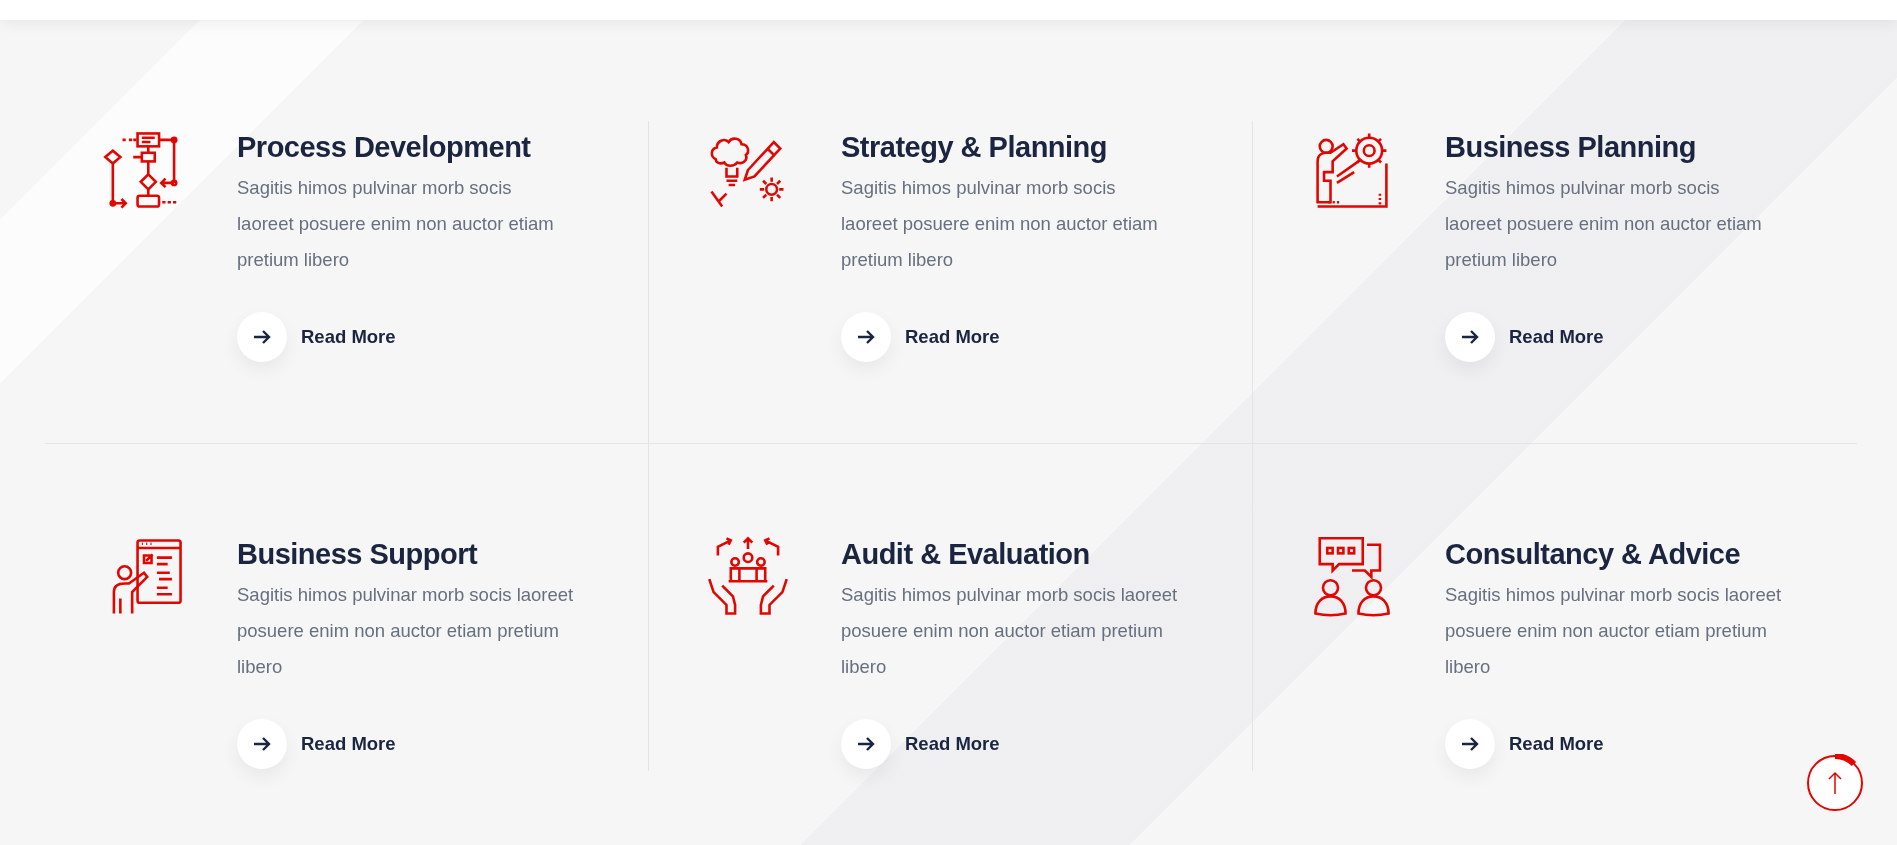 This screenshot has width=1897, height=845. I want to click on scroll-top-button, so click(1835, 783).